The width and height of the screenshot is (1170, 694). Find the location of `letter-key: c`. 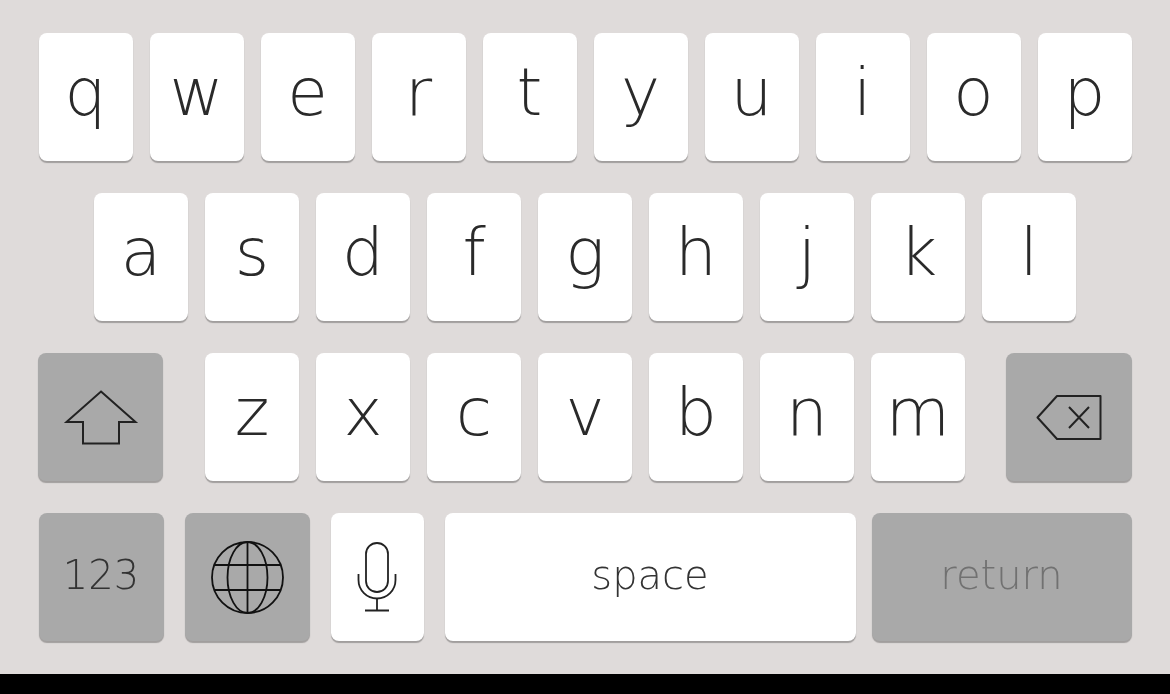

letter-key: c is located at coordinates (474, 417).